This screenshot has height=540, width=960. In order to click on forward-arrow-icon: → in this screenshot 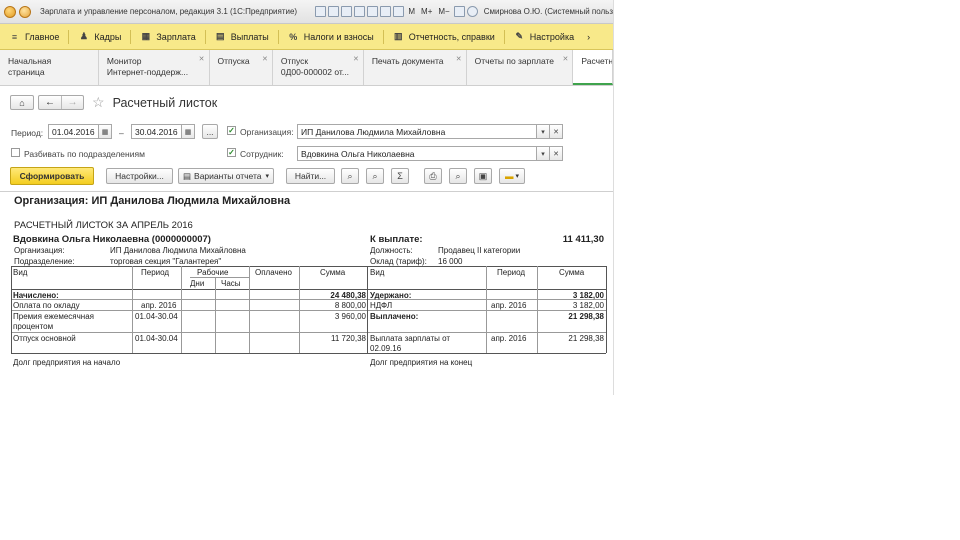, I will do `click(72, 102)`.